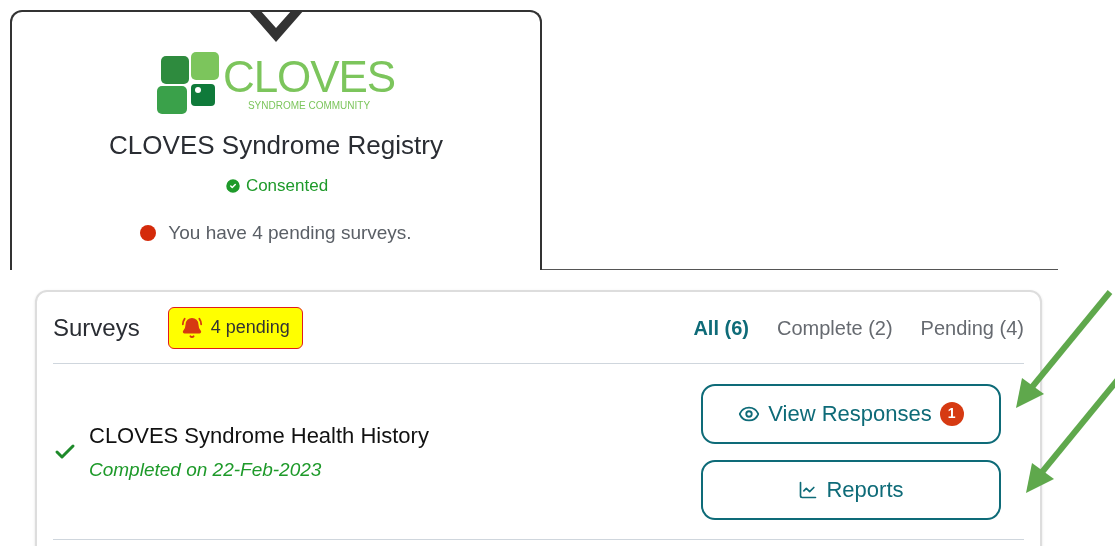 This screenshot has width=1115, height=546. Describe the element at coordinates (851, 489) in the screenshot. I see `reports-button: Reports` at that location.